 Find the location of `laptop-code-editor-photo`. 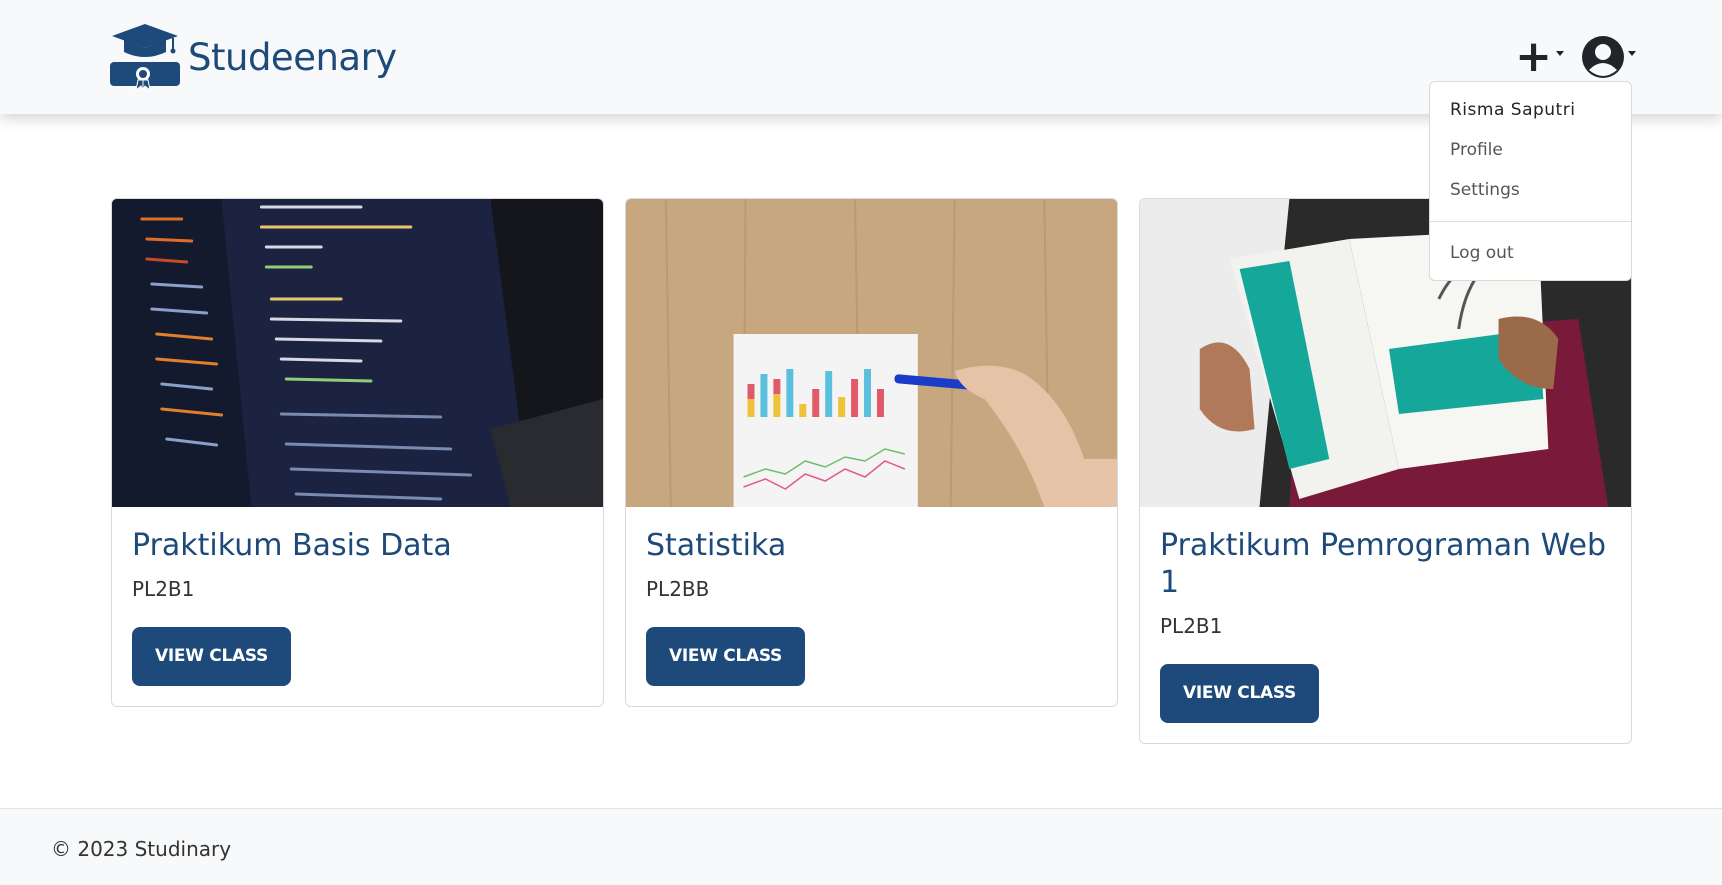

laptop-code-editor-photo is located at coordinates (357, 353).